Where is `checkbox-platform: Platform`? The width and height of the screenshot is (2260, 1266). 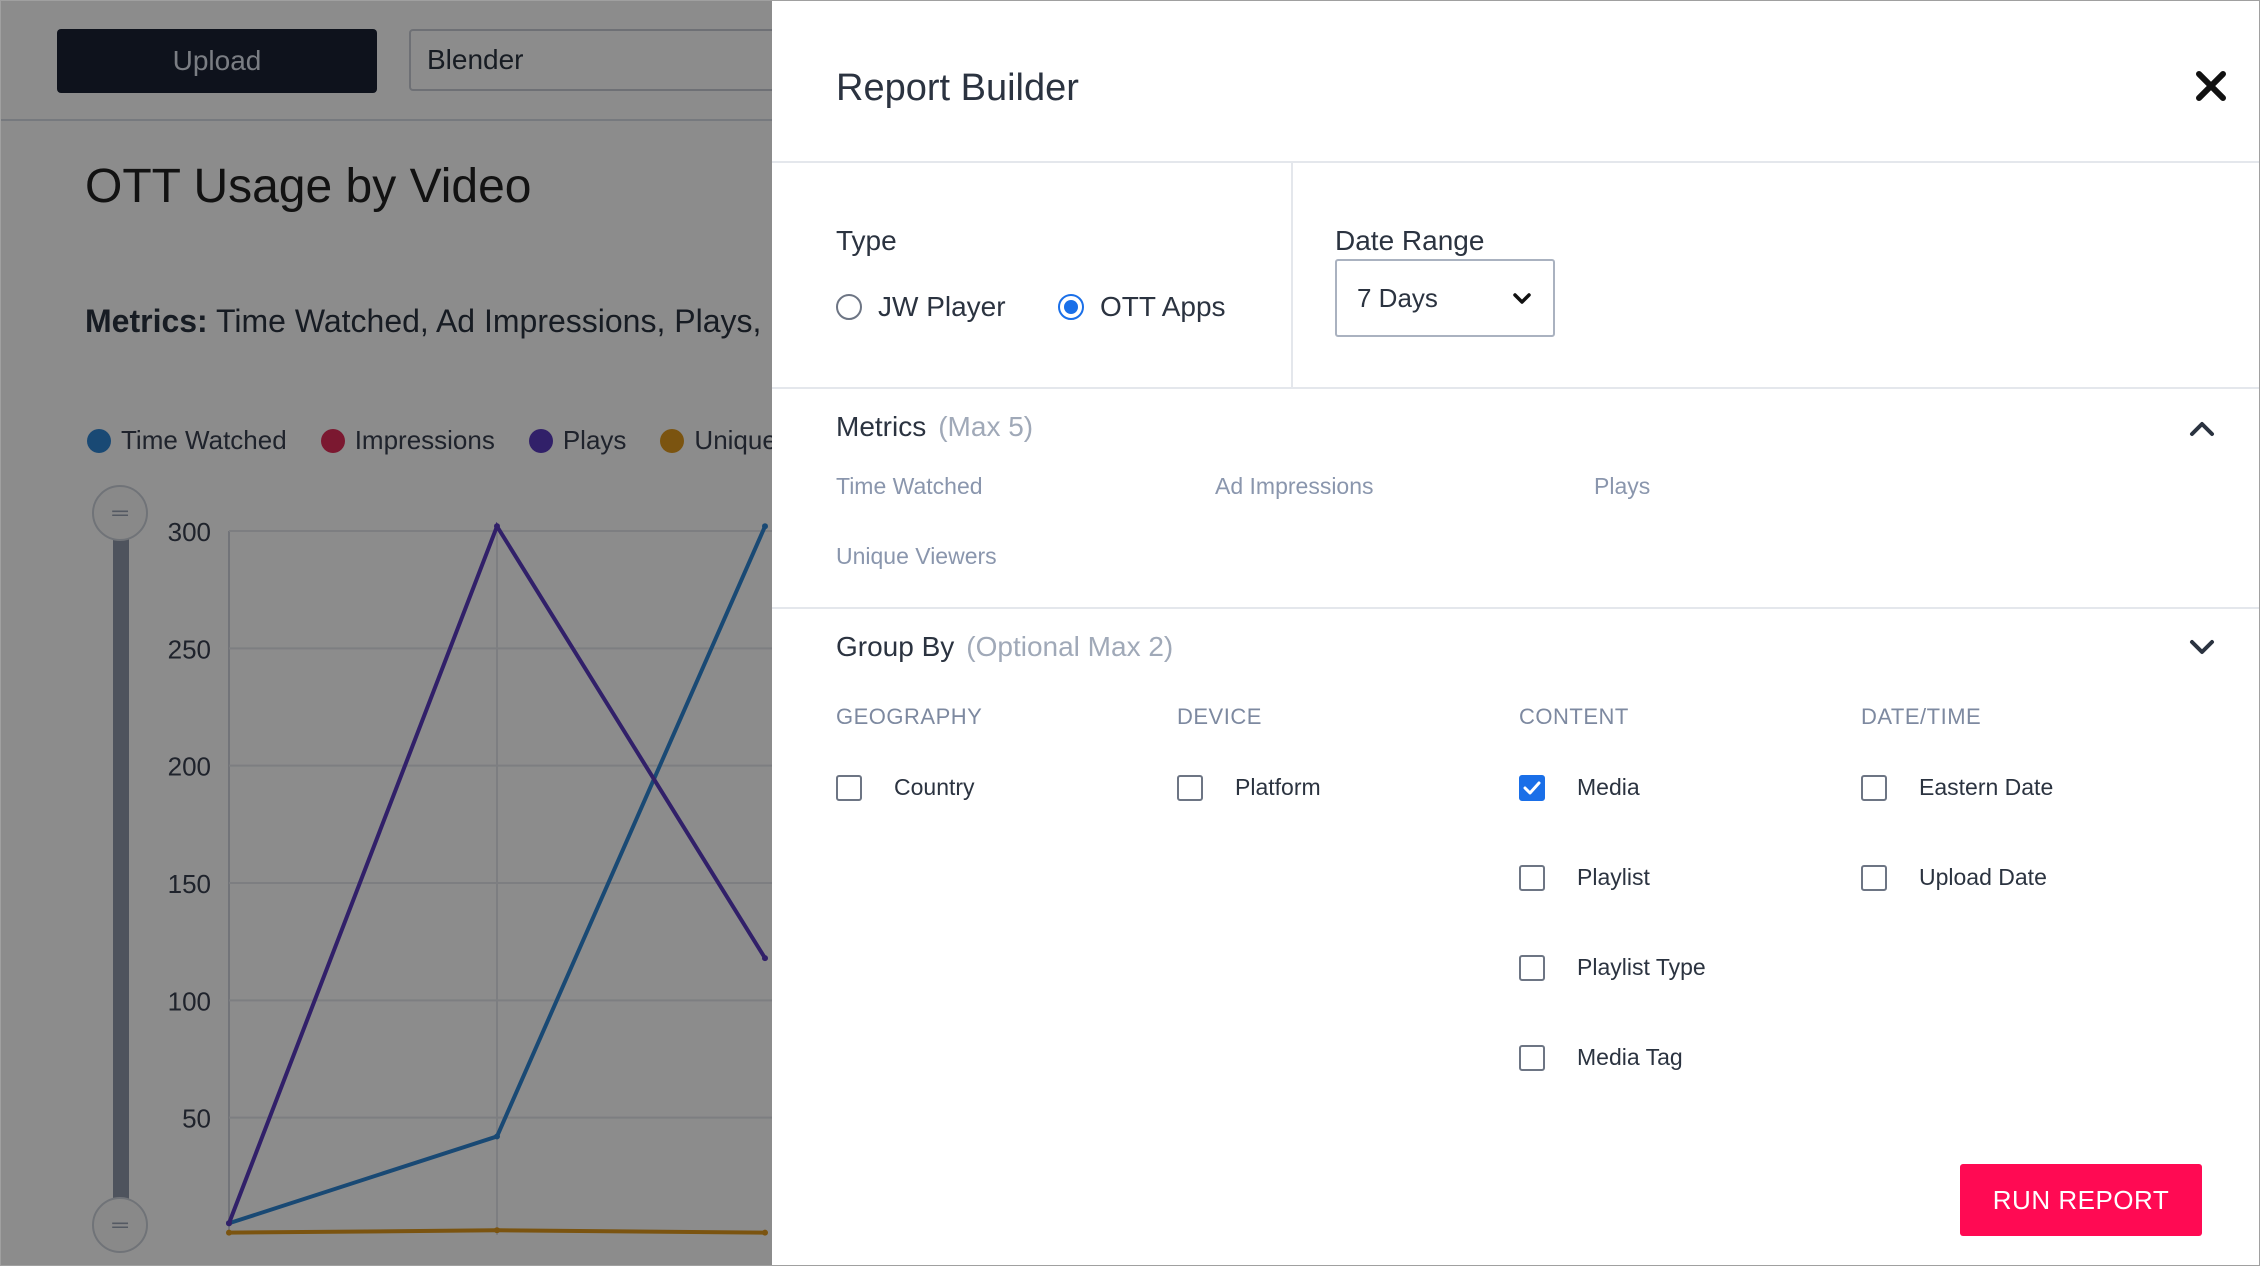 checkbox-platform: Platform is located at coordinates (1249, 787).